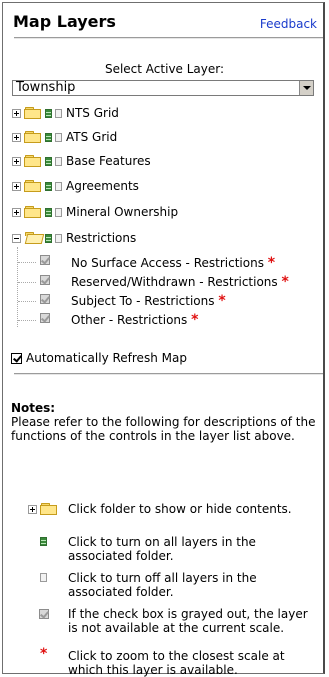 The image size is (329, 677). Describe the element at coordinates (106, 358) in the screenshot. I see `auto-refresh-label: Automatically Refresh Map` at that location.